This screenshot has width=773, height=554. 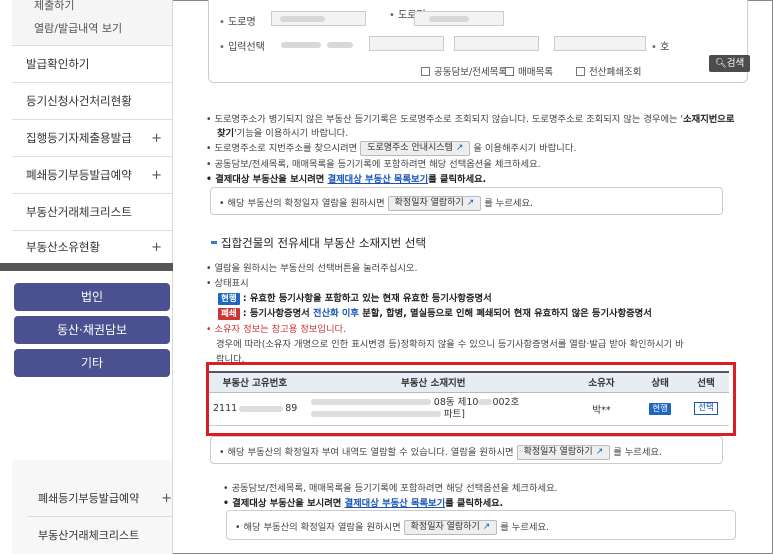 What do you see at coordinates (318, 18) in the screenshot?
I see `road-name-input` at bounding box center [318, 18].